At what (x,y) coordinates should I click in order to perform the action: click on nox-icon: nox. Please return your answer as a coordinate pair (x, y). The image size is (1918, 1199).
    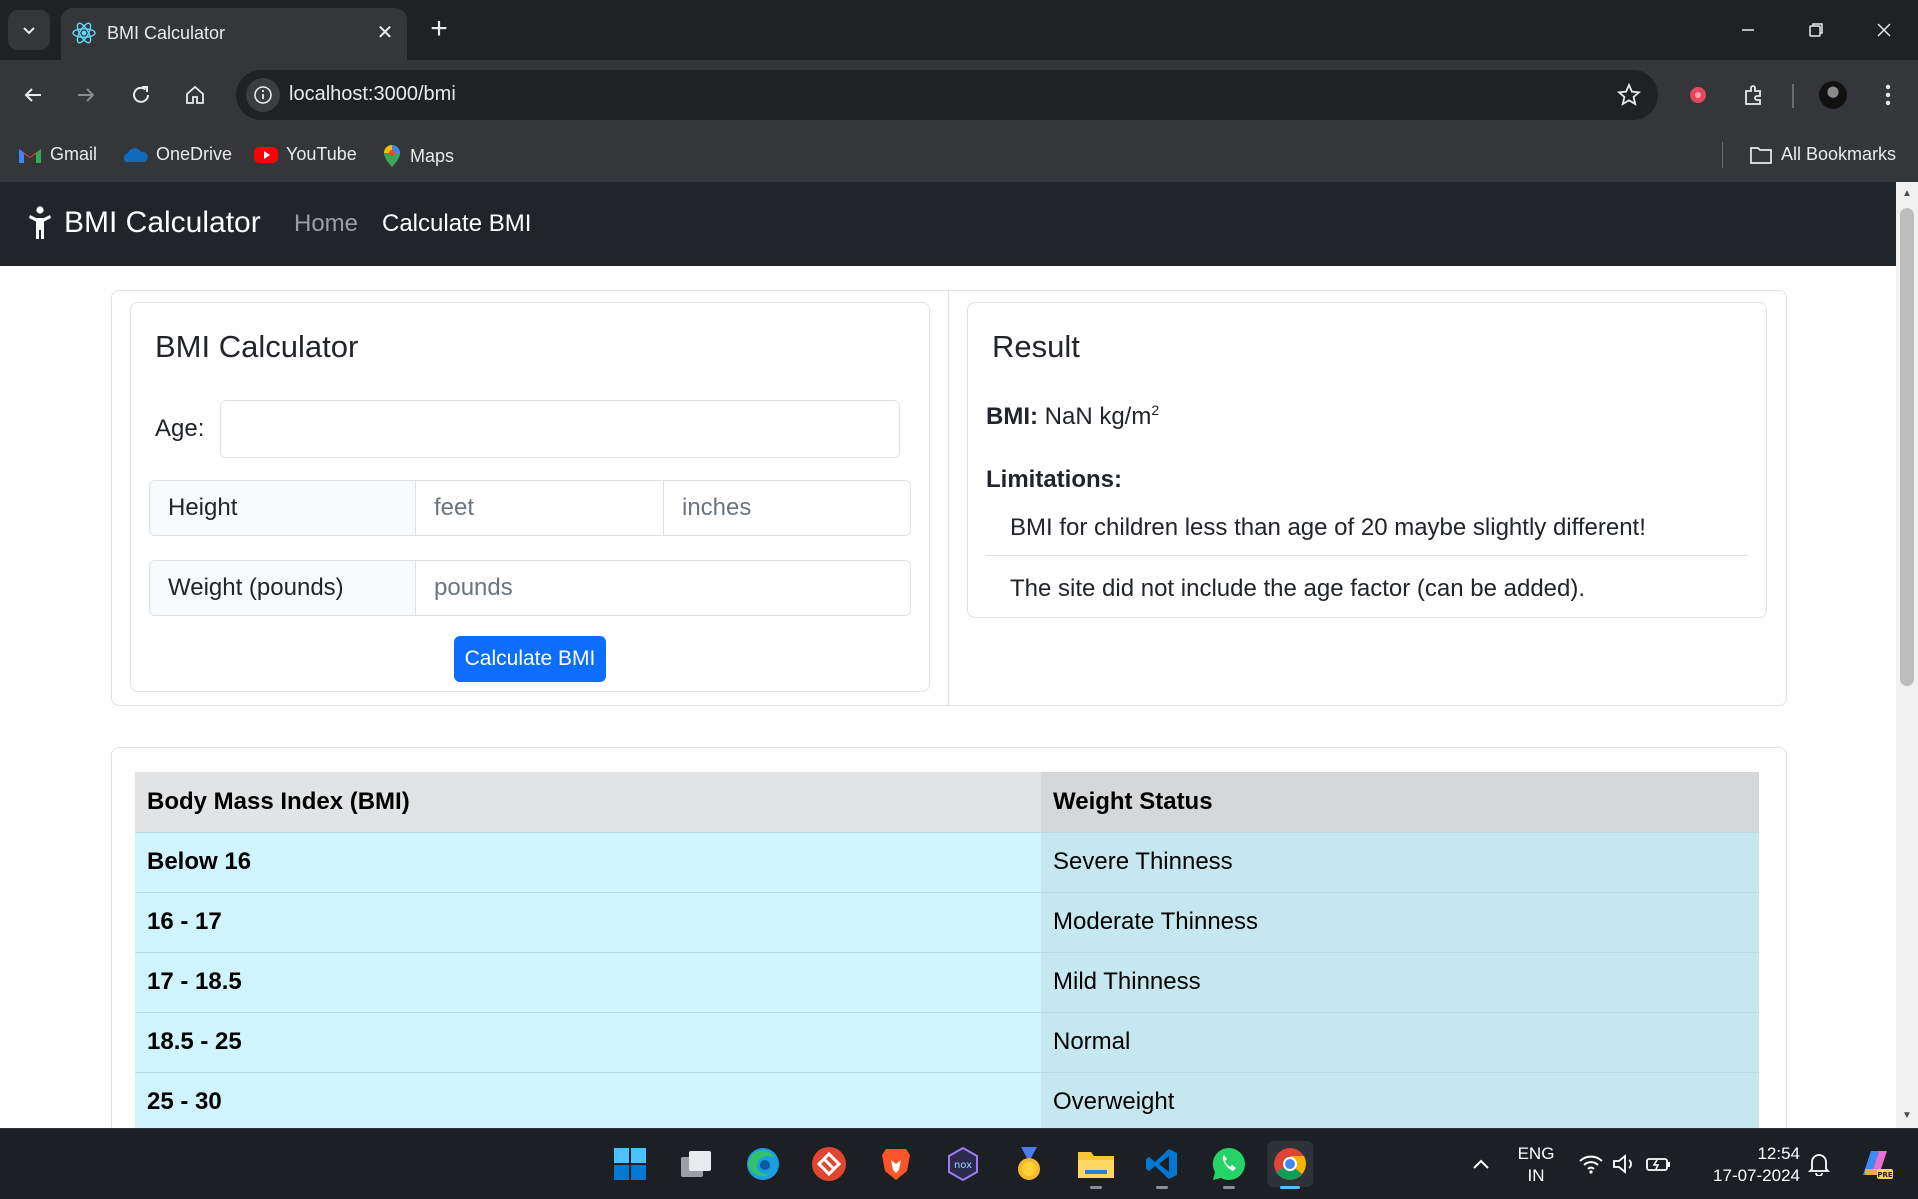
    Looking at the image, I should click on (963, 1164).